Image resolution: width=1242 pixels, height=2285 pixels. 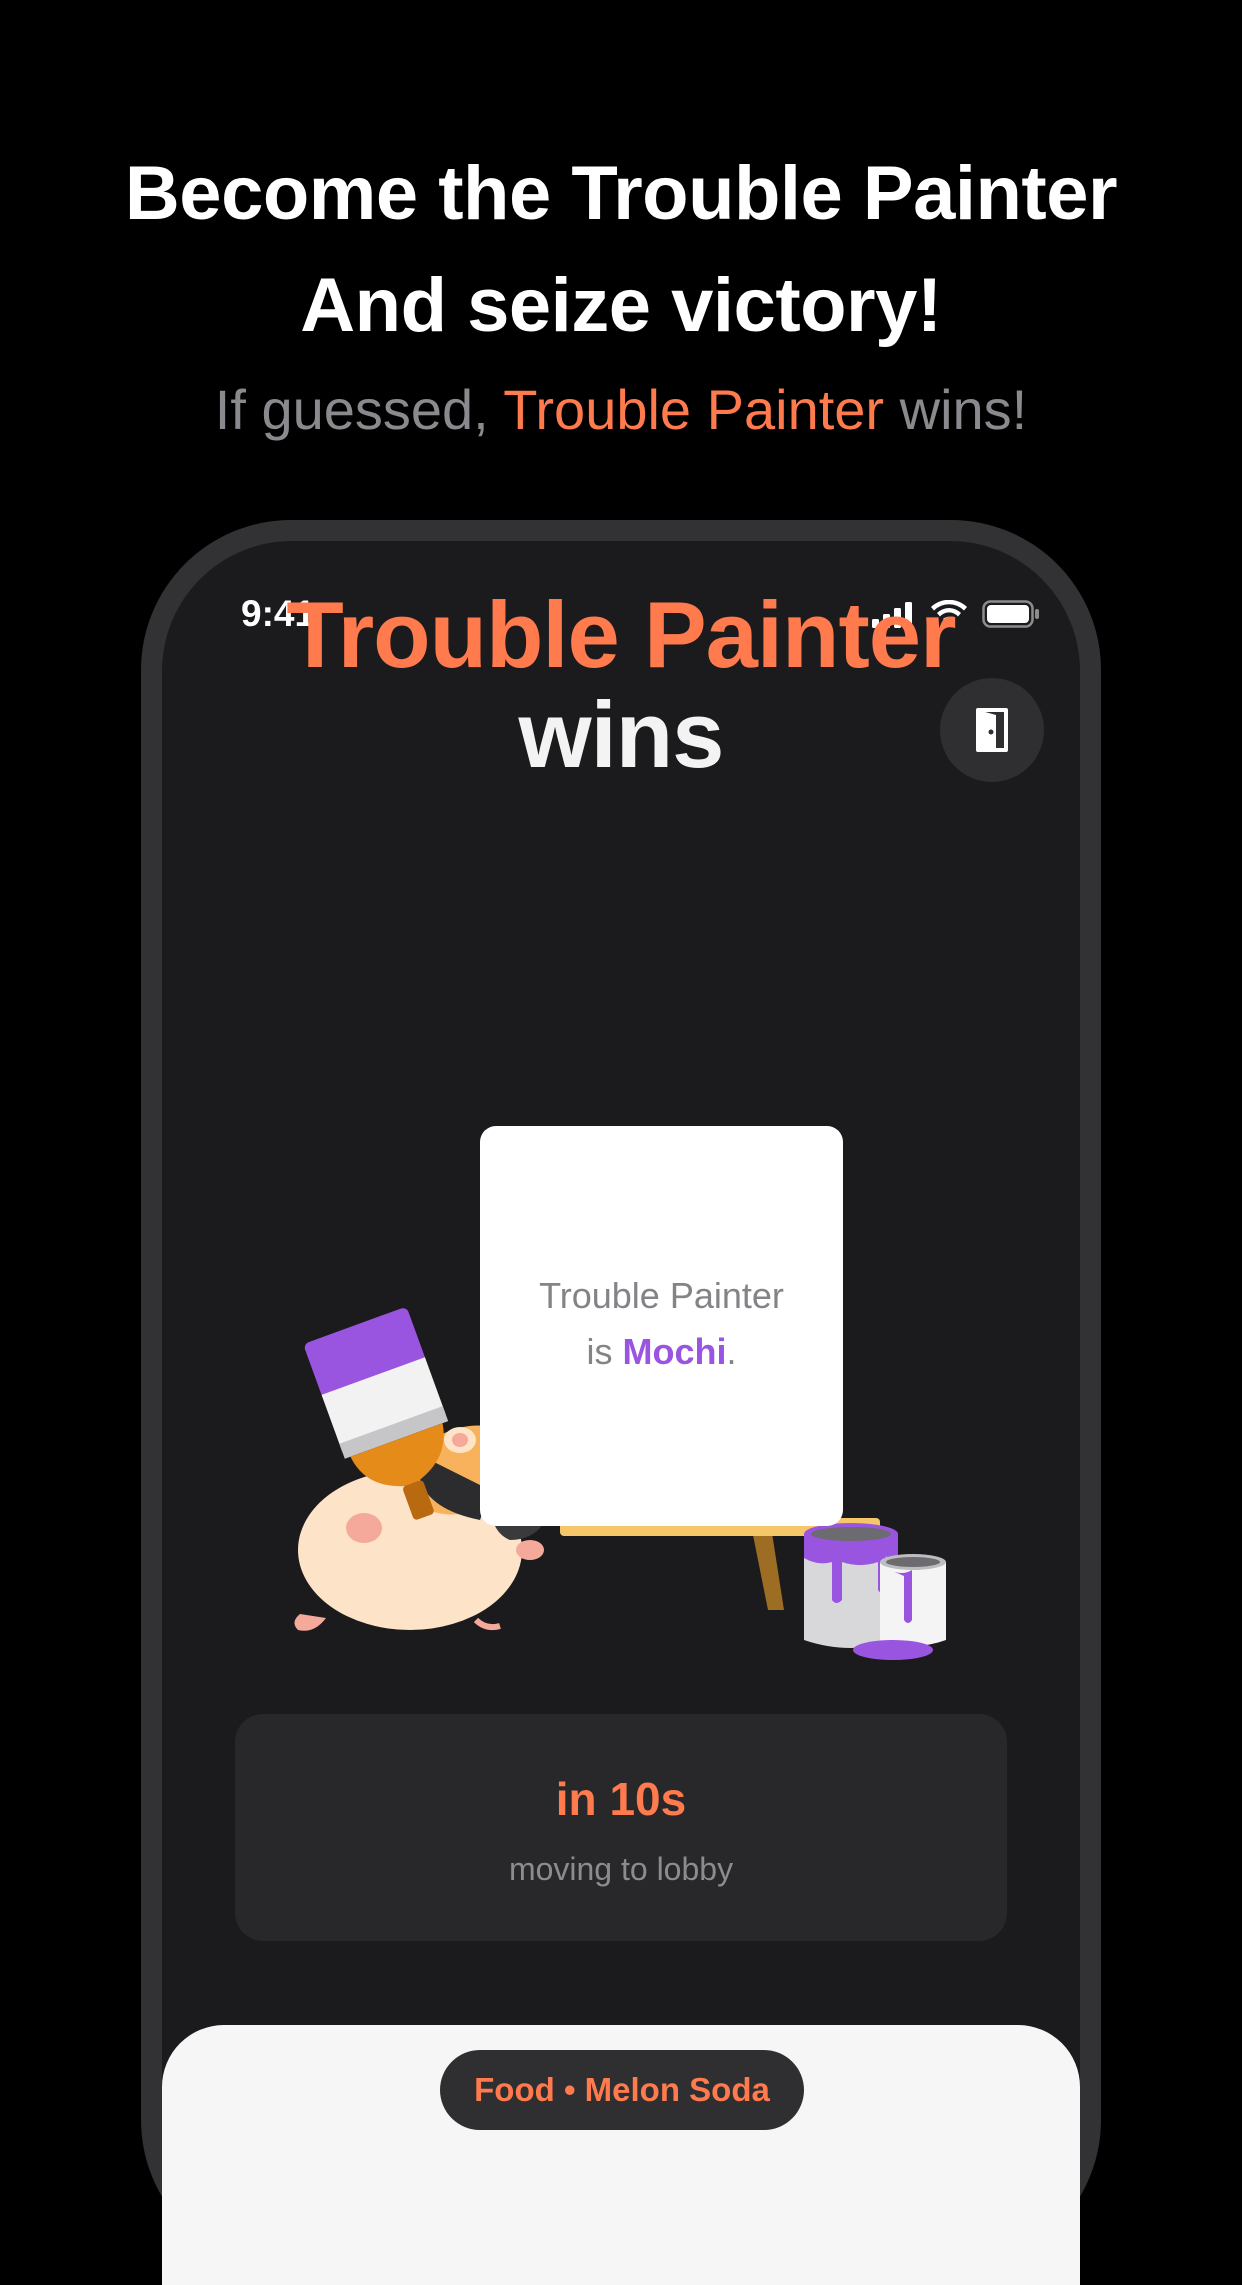 What do you see at coordinates (731, 1351) in the screenshot?
I see `card-line-2-suffix: .` at bounding box center [731, 1351].